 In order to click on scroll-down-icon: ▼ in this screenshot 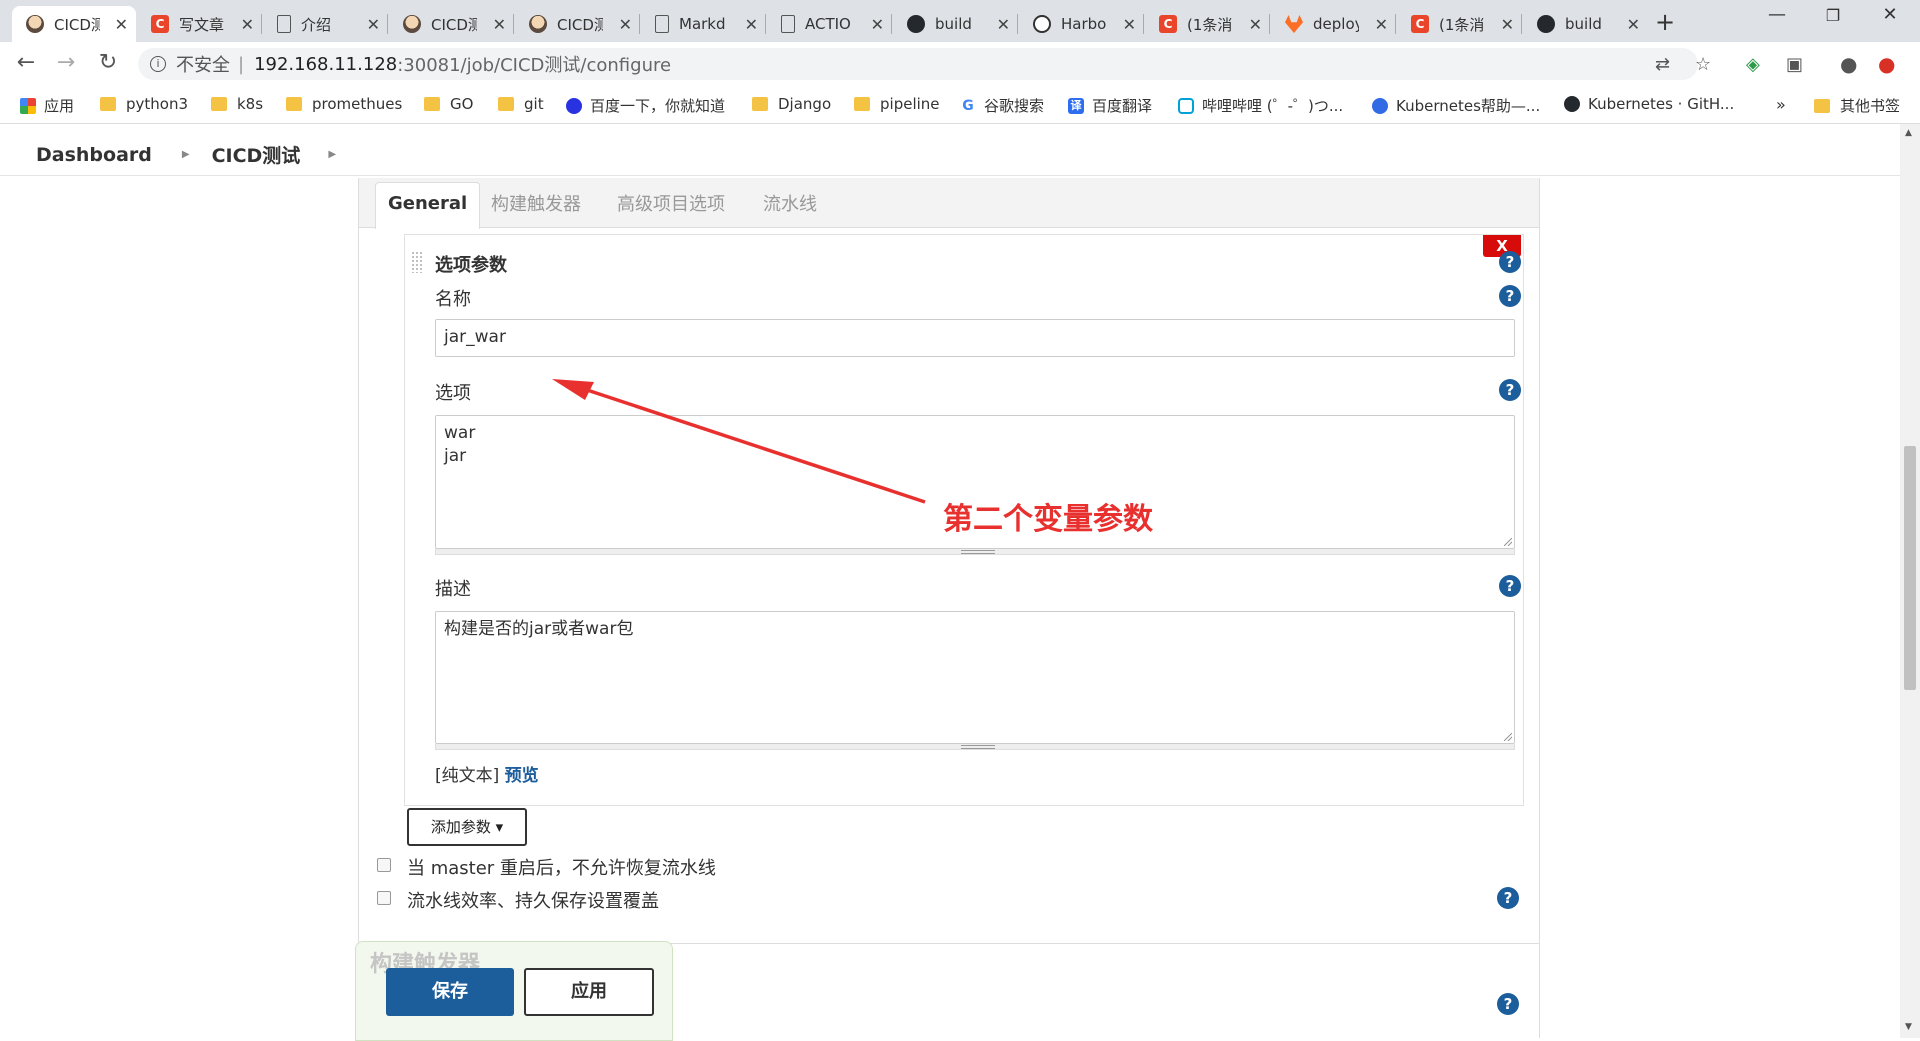, I will do `click(1908, 1027)`.